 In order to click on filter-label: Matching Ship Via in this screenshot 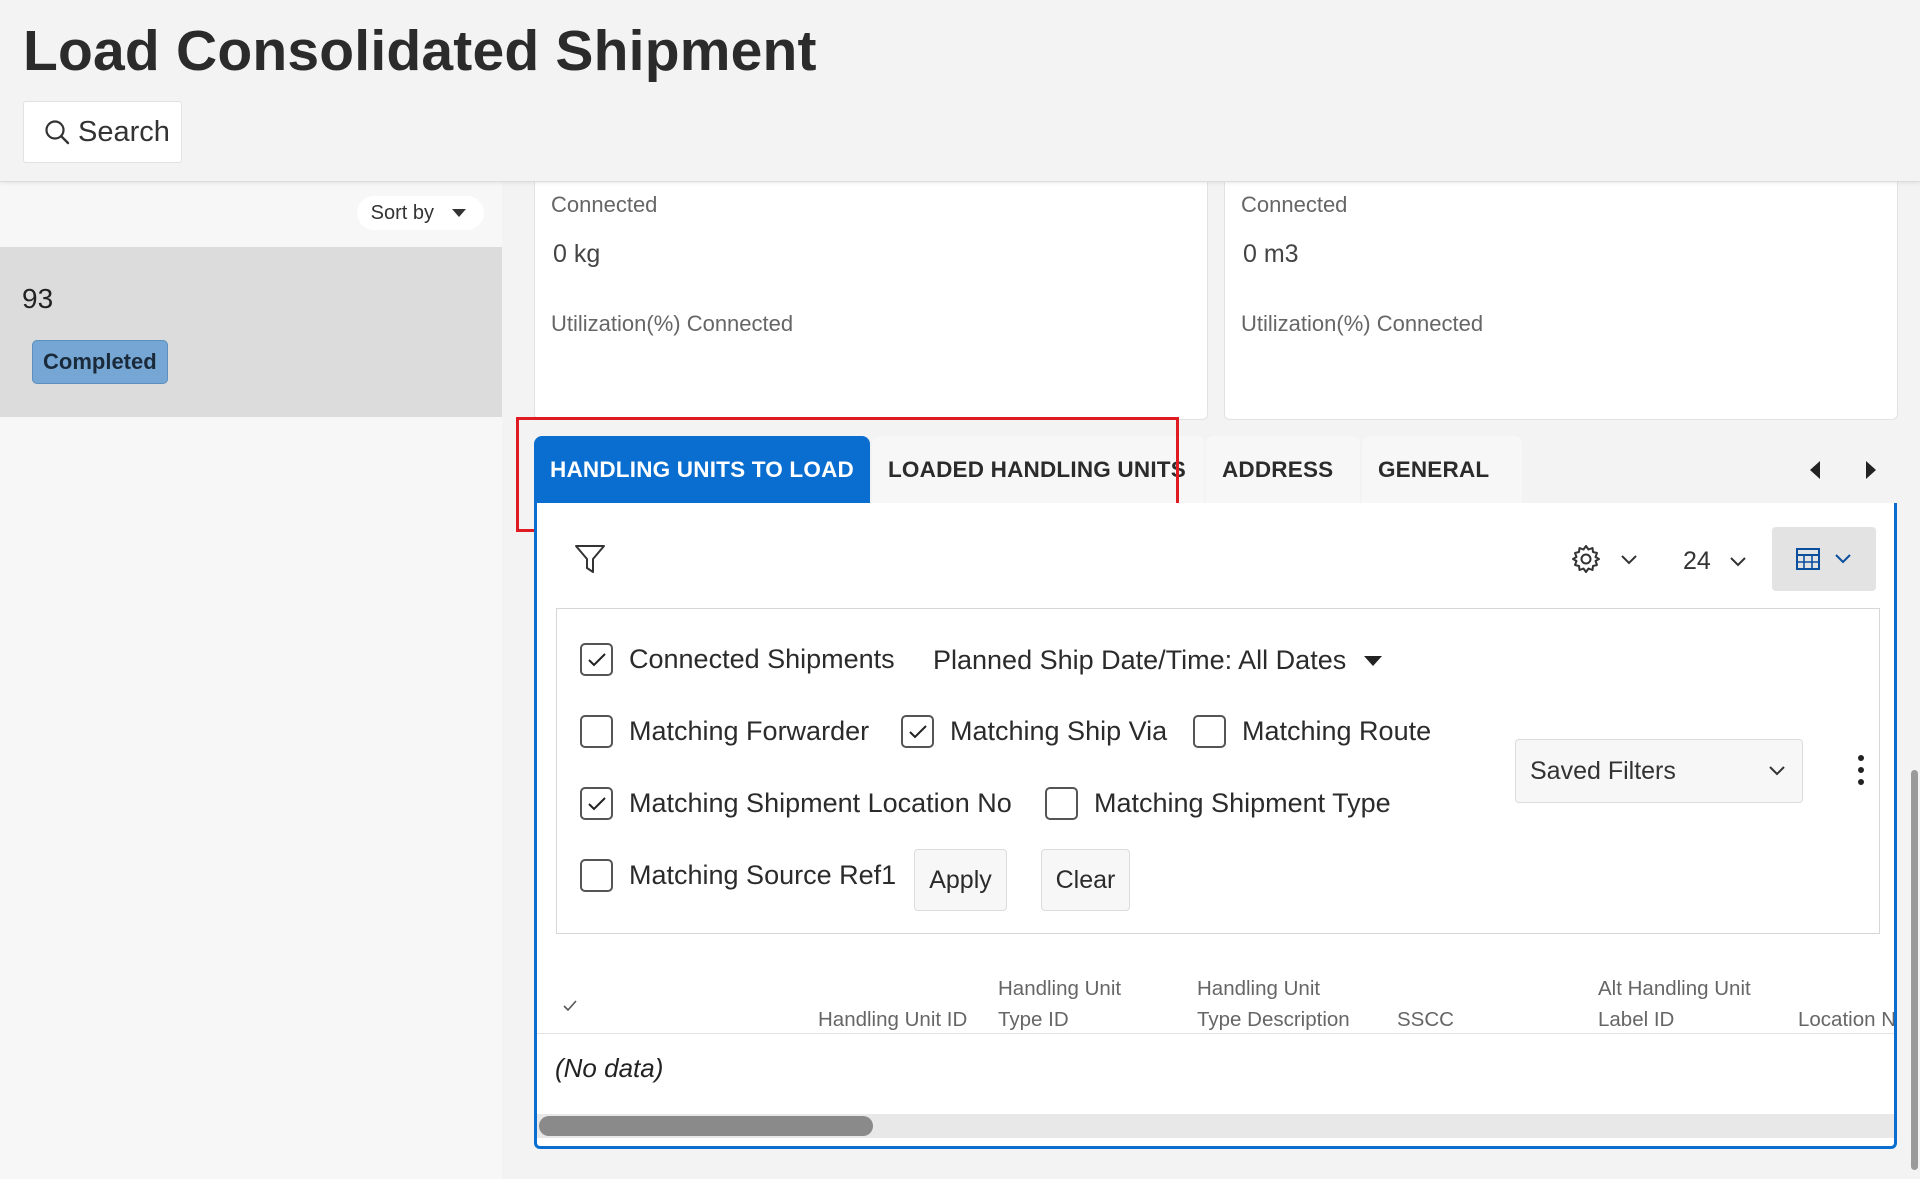, I will do `click(1059, 731)`.